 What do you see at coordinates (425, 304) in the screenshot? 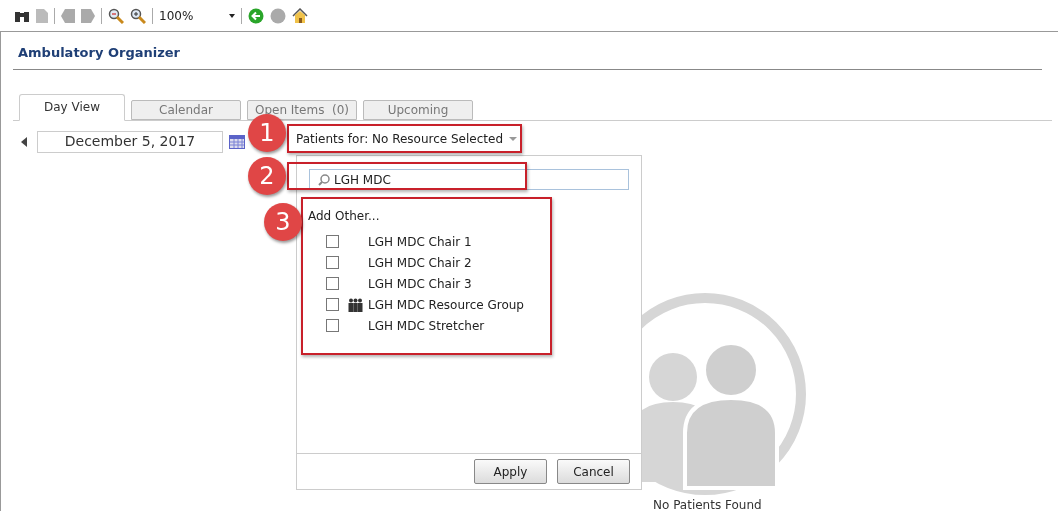
I see `resource-option: LGH MDC Resource Group` at bounding box center [425, 304].